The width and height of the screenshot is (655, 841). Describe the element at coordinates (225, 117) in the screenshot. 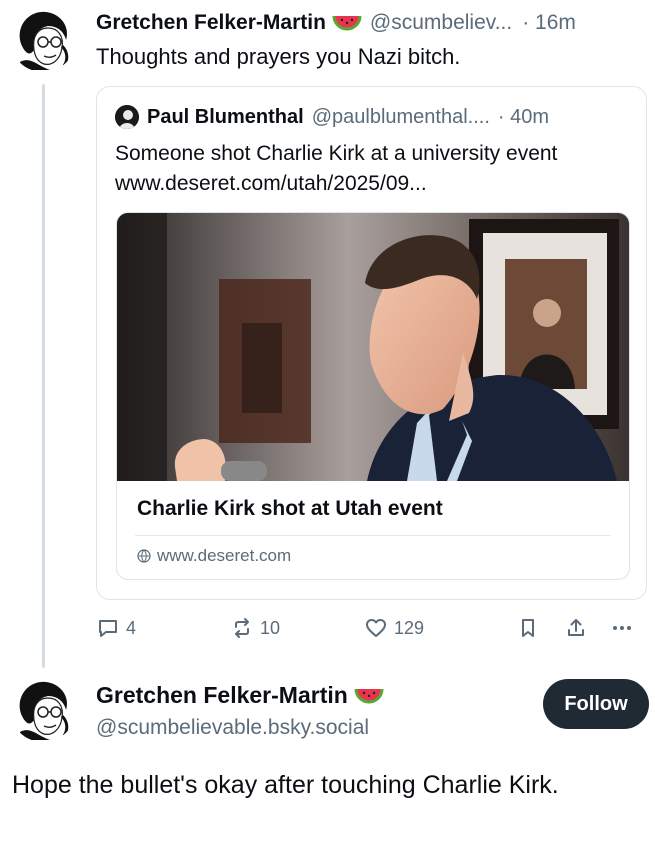

I see `quoted-author-name: Paul Blumenthal` at that location.